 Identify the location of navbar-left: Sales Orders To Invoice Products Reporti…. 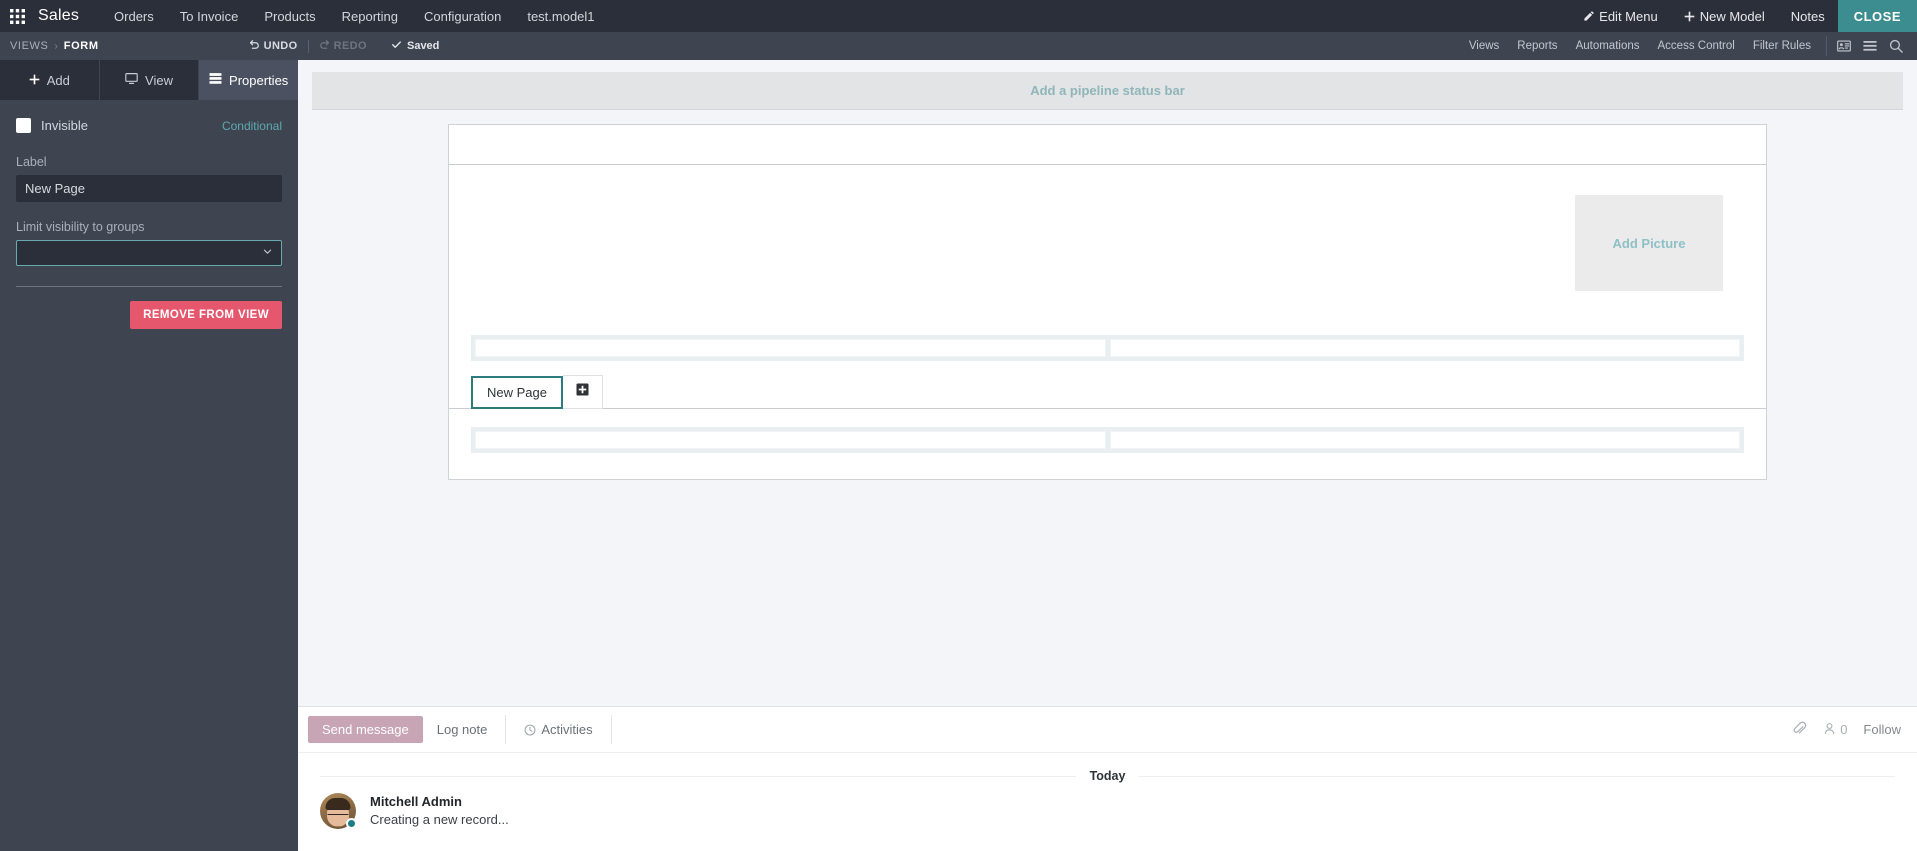
(304, 16).